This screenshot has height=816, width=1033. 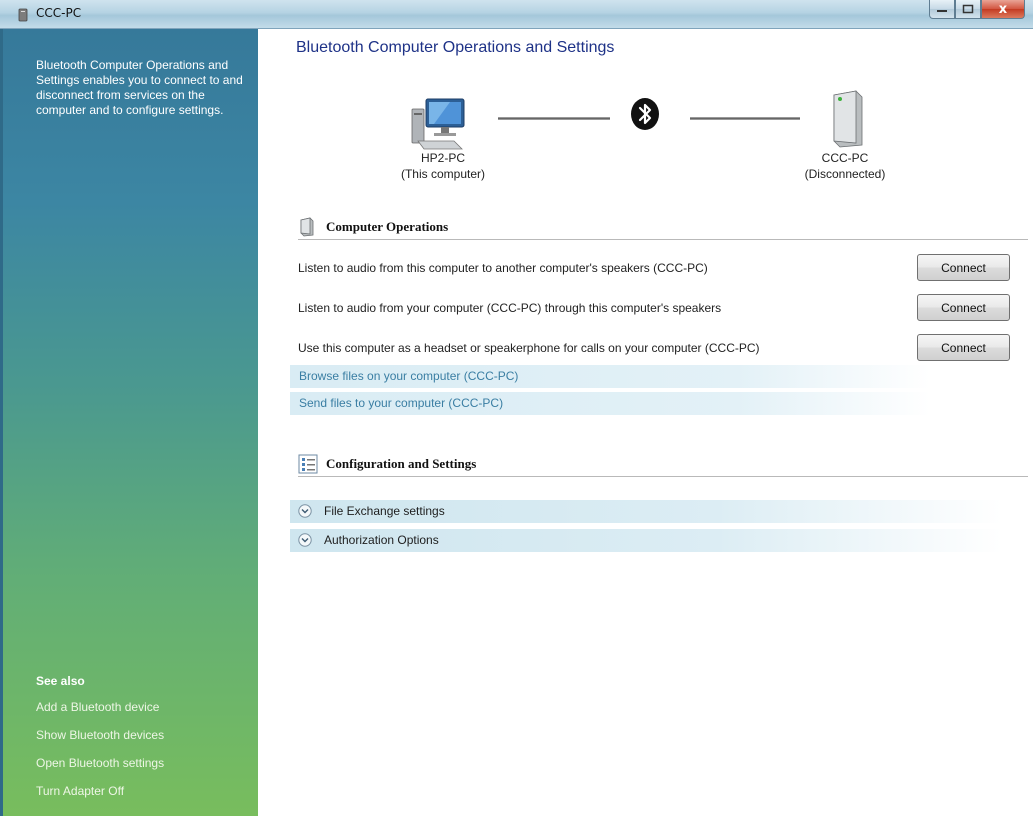 What do you see at coordinates (845, 166) in the screenshot?
I see `remote-device-label: CCC-PC (Disconnected)` at bounding box center [845, 166].